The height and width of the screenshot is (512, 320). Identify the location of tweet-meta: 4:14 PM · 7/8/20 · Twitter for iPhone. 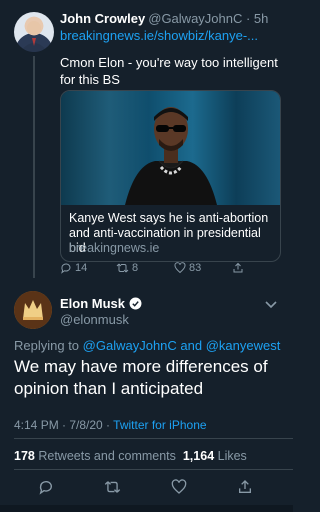
(110, 425).